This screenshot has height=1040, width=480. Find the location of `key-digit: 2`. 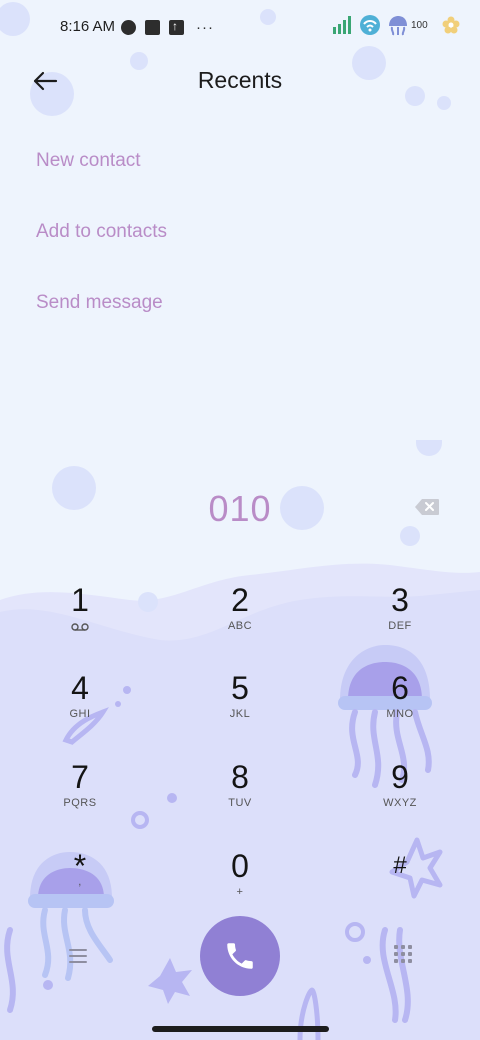

key-digit: 2 is located at coordinates (240, 600).